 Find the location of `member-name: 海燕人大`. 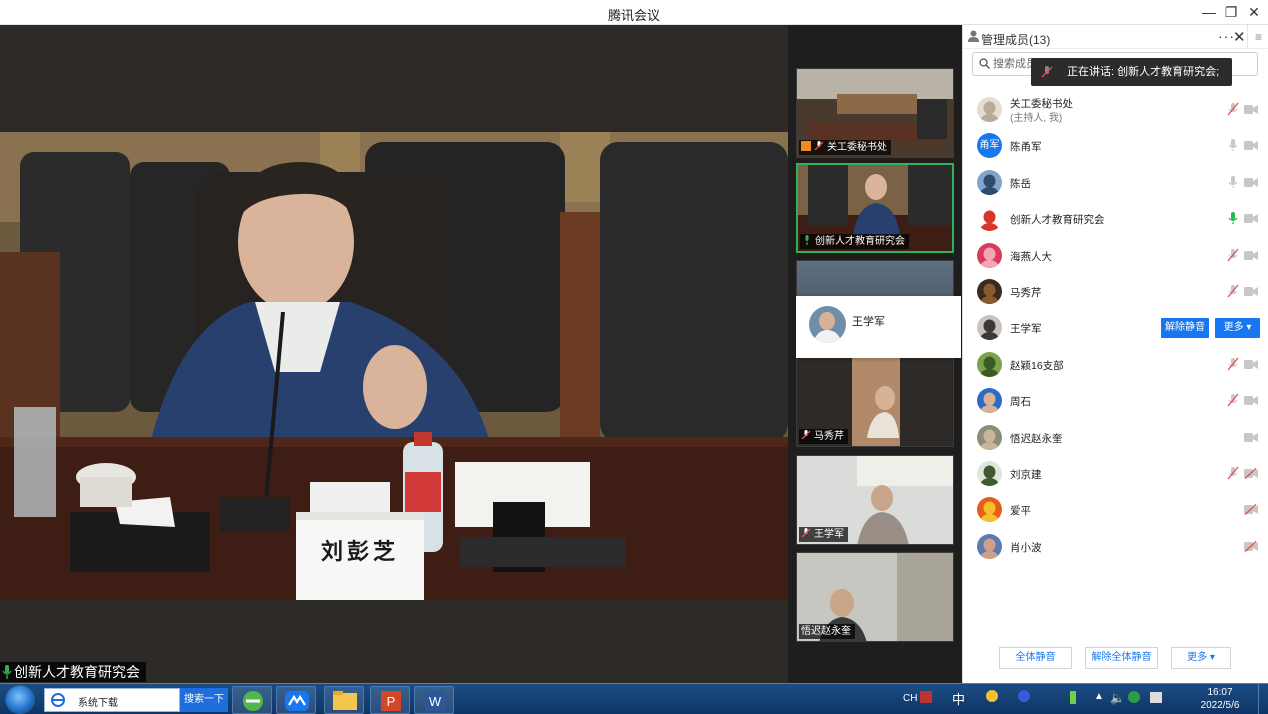

member-name: 海燕人大 is located at coordinates (1031, 256).